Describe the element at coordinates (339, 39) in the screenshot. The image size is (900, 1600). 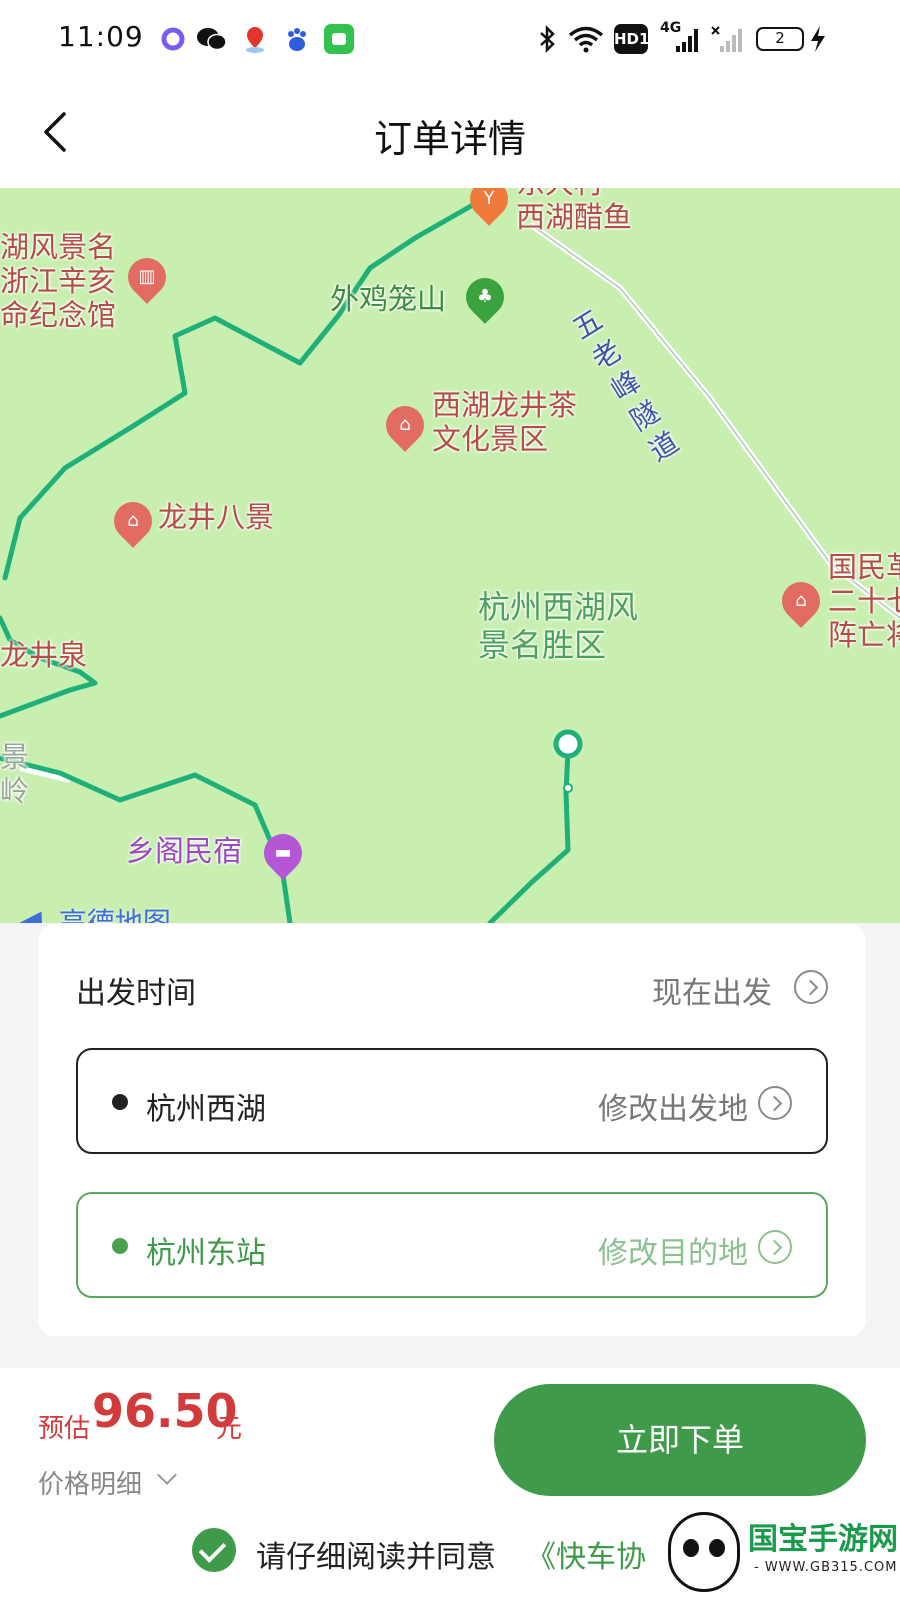
I see `android-app-icon` at that location.